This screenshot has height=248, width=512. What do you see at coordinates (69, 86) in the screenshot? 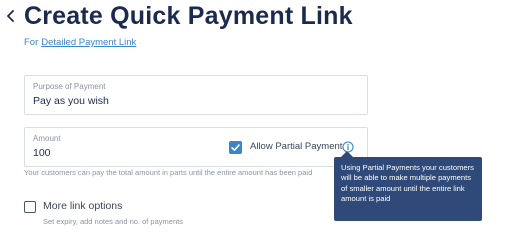
I see `purpose-label: Purpose of Payment` at bounding box center [69, 86].